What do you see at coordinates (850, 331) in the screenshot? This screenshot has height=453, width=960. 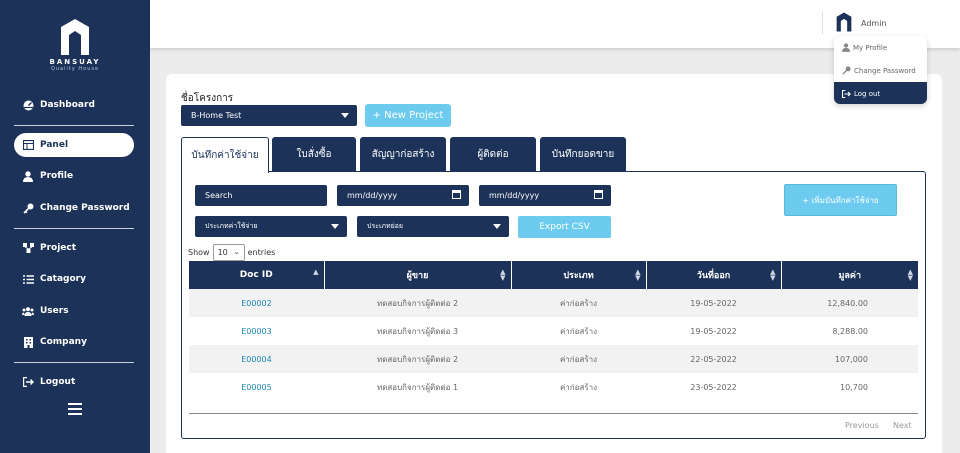 I see `amount-cell: 8,288.00` at bounding box center [850, 331].